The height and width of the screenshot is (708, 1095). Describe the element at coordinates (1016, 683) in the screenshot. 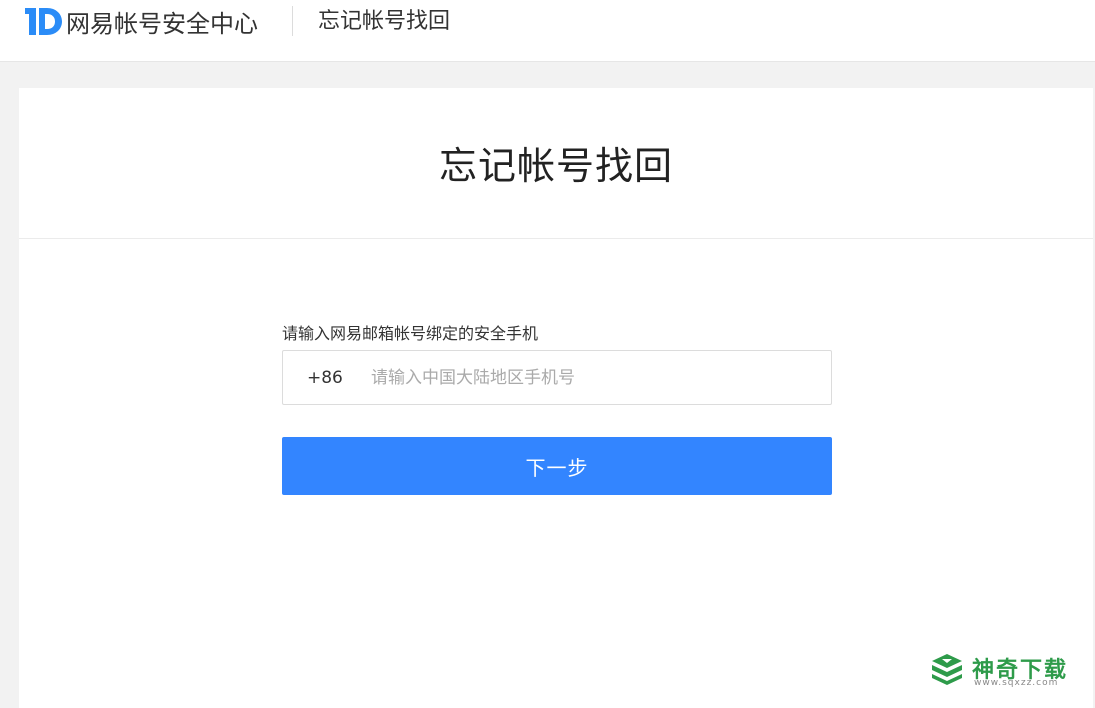

I see `watermark-url: www.sqxzz.com` at that location.